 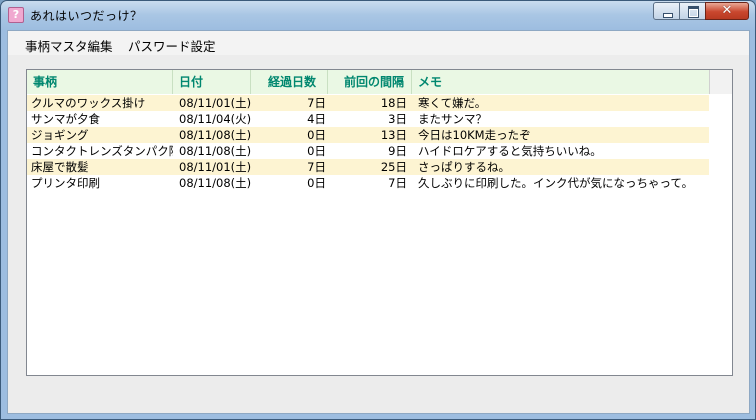 I want to click on table-header: 事柄 日付 経過日数 前回の間隔 メモ, so click(x=379, y=82).